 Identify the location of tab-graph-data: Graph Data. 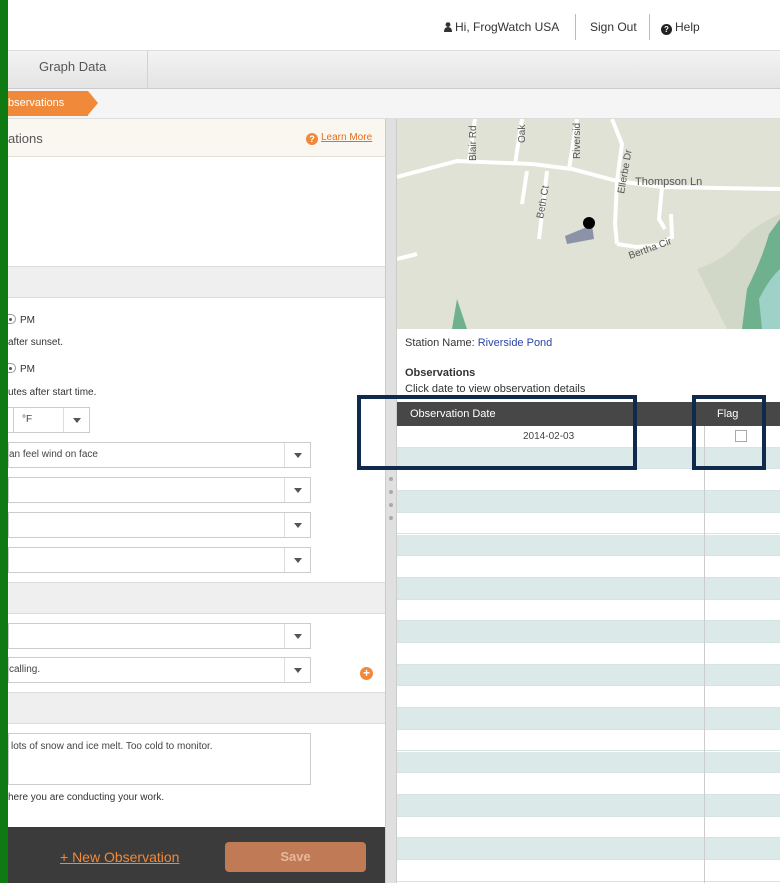
(78, 70).